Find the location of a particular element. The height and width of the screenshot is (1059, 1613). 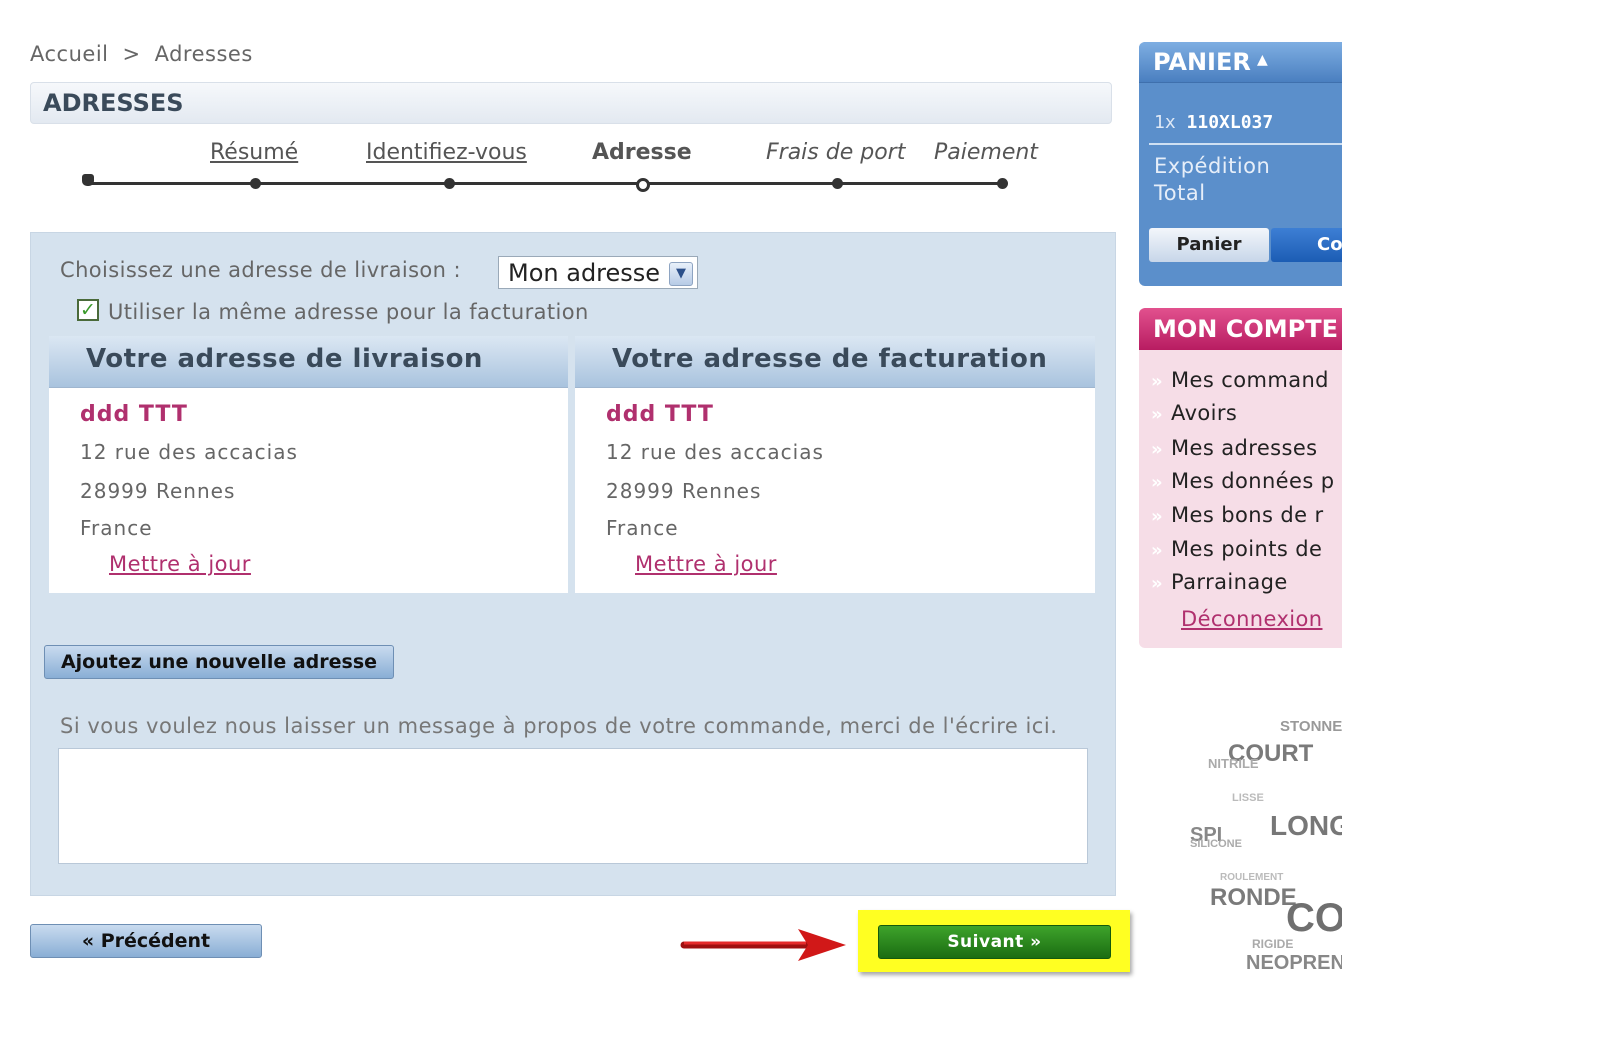

logout-link: Déconnexion is located at coordinates (1251, 619).